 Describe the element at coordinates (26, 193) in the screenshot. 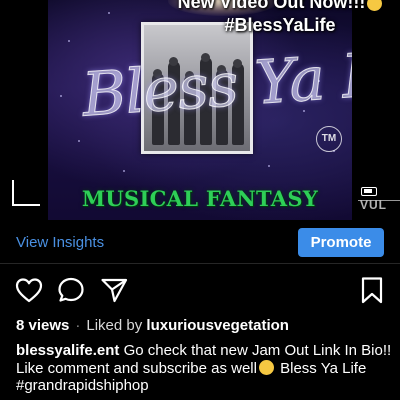

I see `frame-corner-icon` at that location.